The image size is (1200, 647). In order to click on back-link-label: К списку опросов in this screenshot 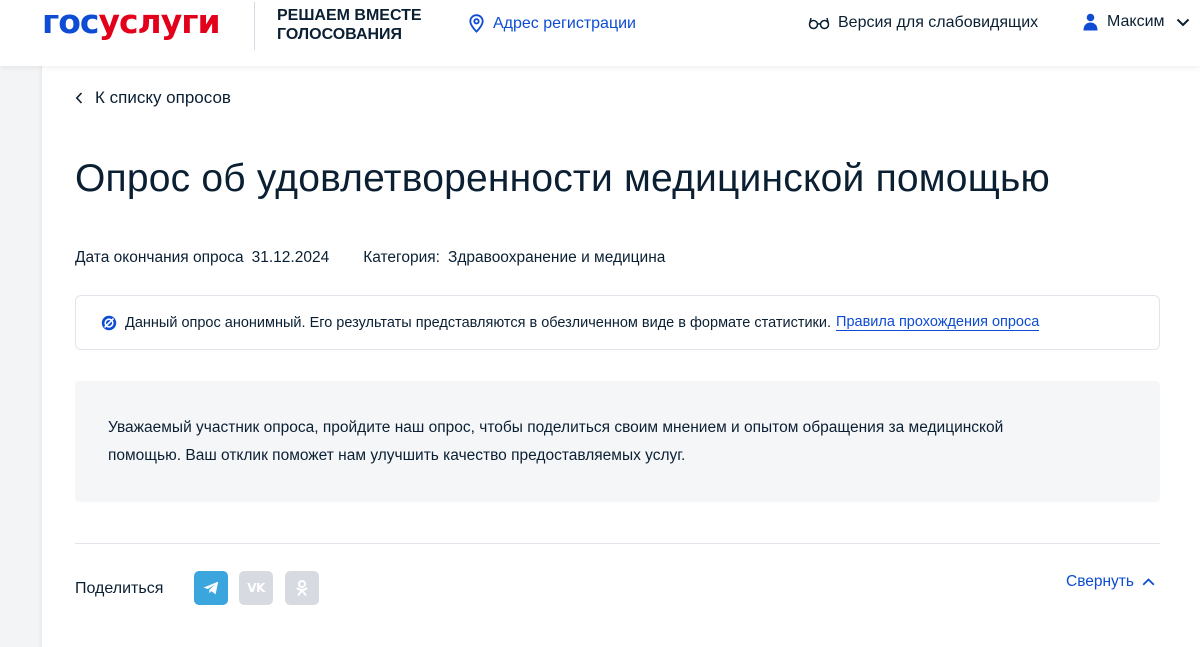, I will do `click(163, 97)`.